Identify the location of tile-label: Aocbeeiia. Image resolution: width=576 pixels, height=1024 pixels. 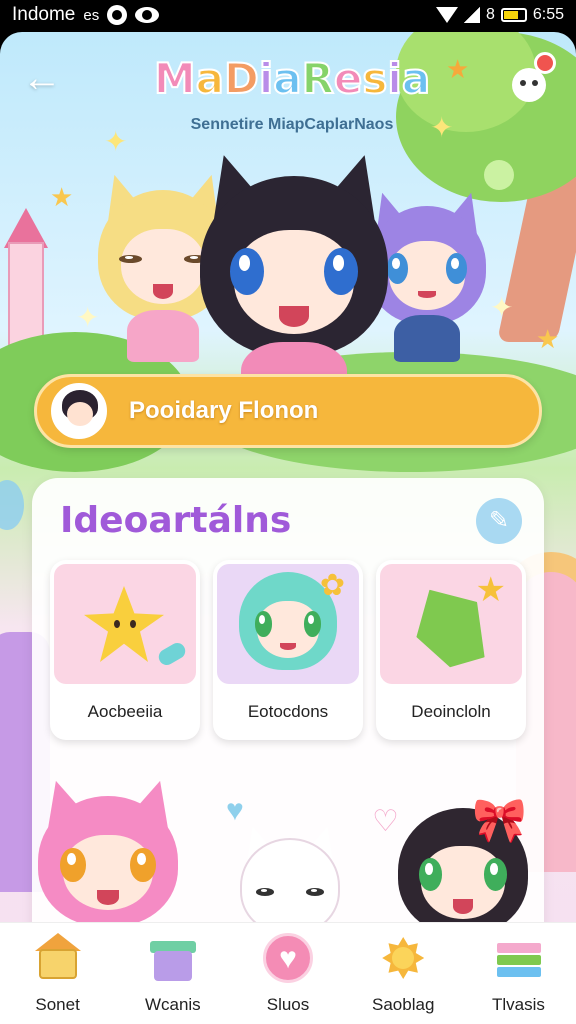
(125, 711).